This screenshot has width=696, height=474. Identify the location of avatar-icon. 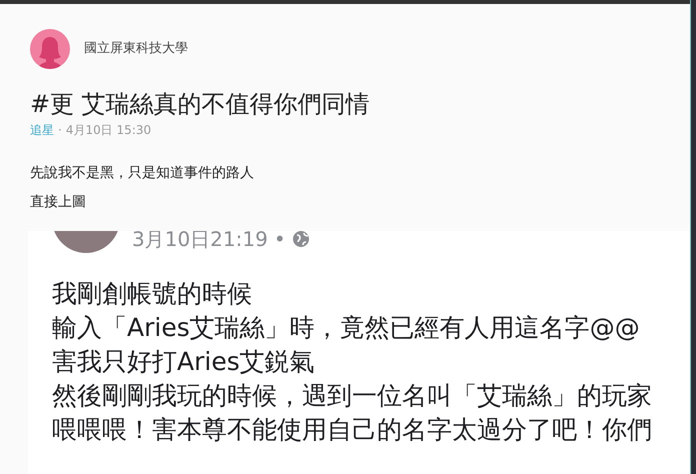
(50, 49).